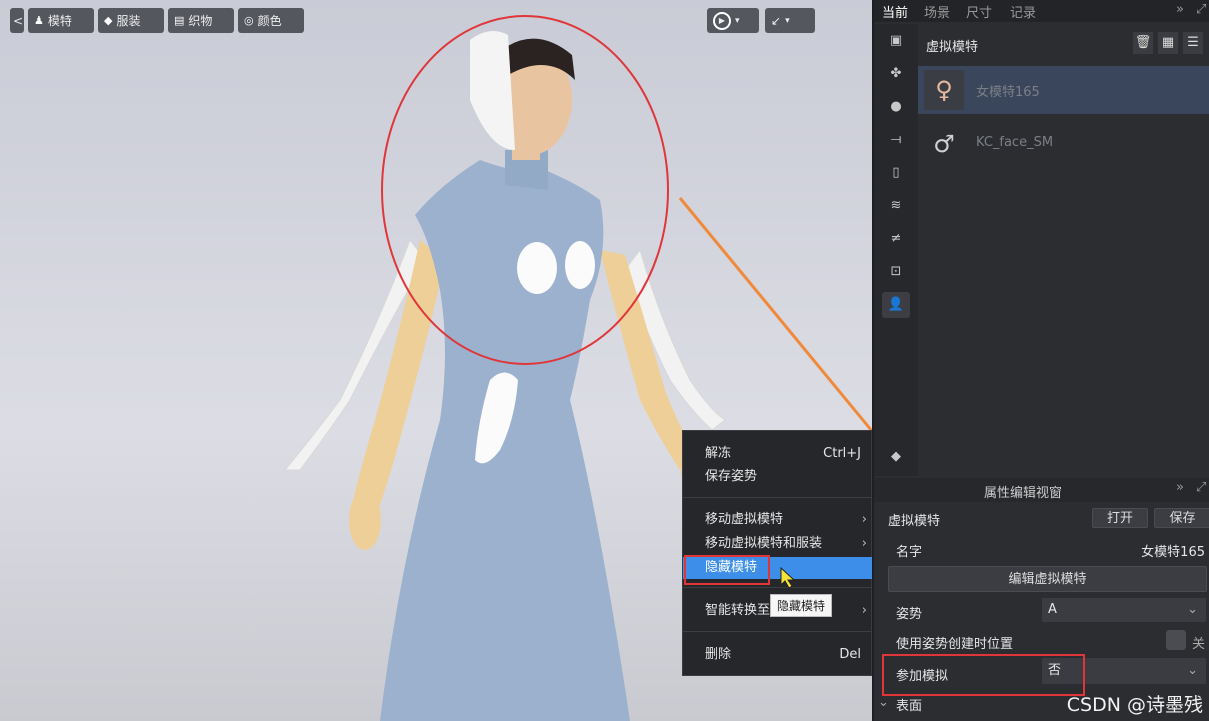  Describe the element at coordinates (1047, 579) in the screenshot. I see `edit-avatar-button: 编辑虚拟模特` at that location.